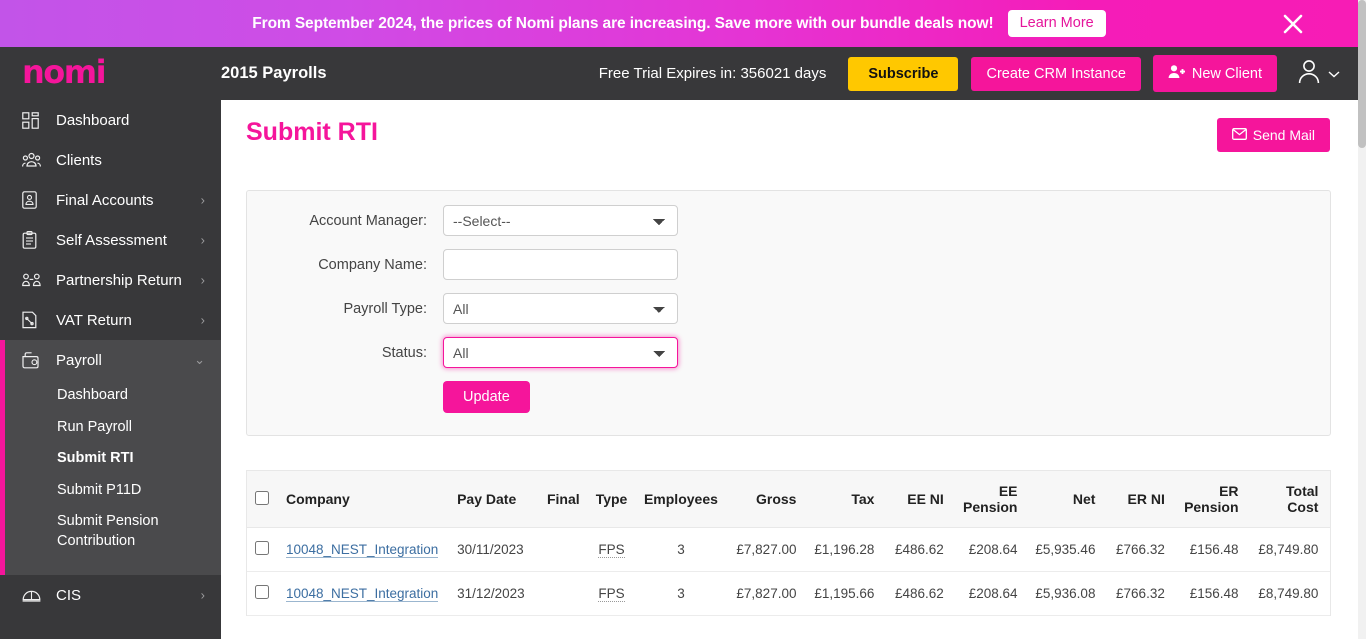 The height and width of the screenshot is (639, 1366). Describe the element at coordinates (110, 320) in the screenshot. I see `sidebar-item-vat-return: VAT Return ›` at that location.